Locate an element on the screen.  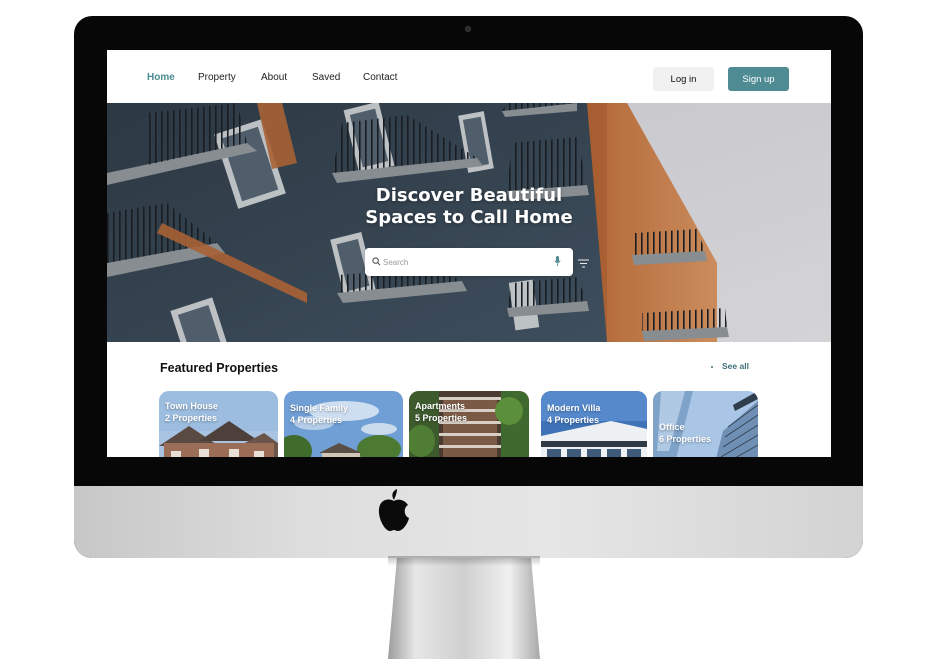
search-bar is located at coordinates (469, 262).